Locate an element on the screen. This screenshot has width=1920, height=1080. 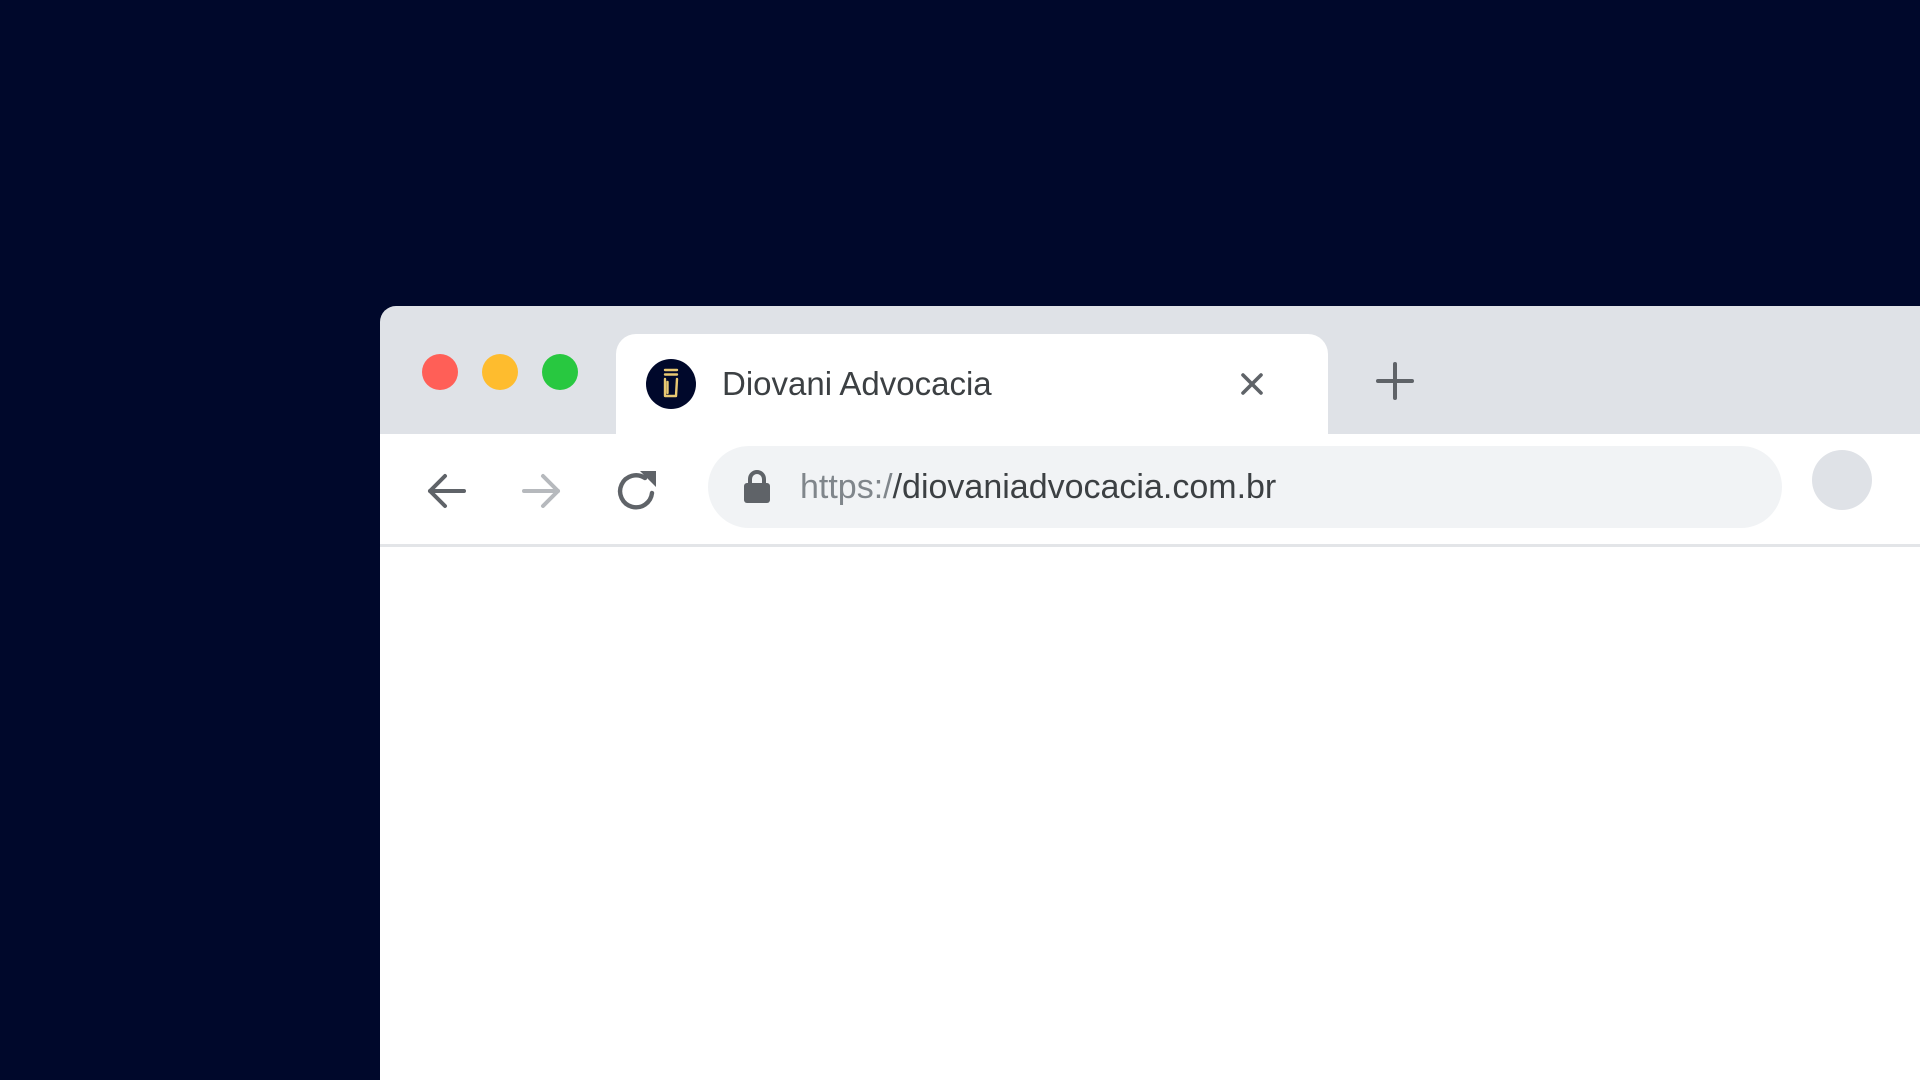
diovani-logo-glyph is located at coordinates (671, 383).